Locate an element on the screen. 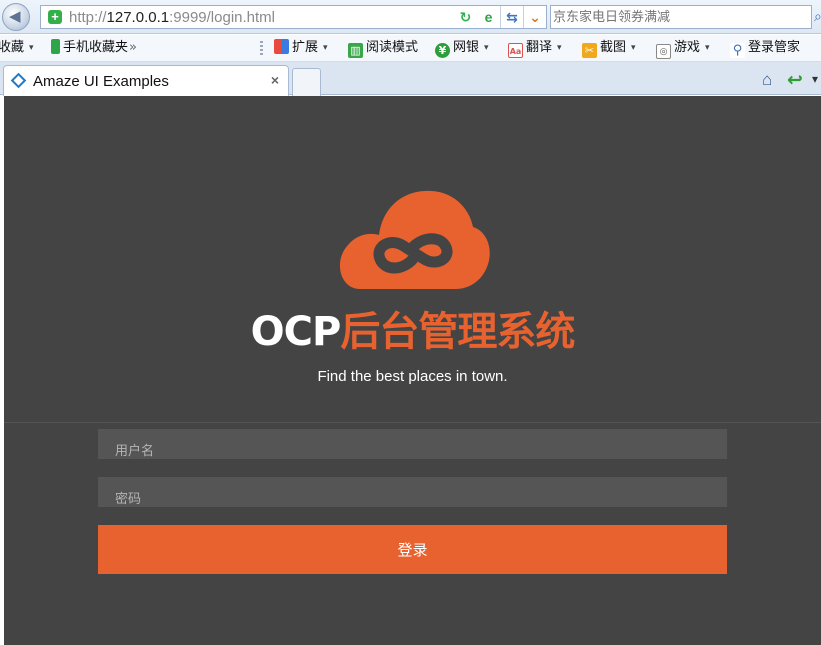 The width and height of the screenshot is (821, 645). bookmark-label: 登录管家 is located at coordinates (774, 47).